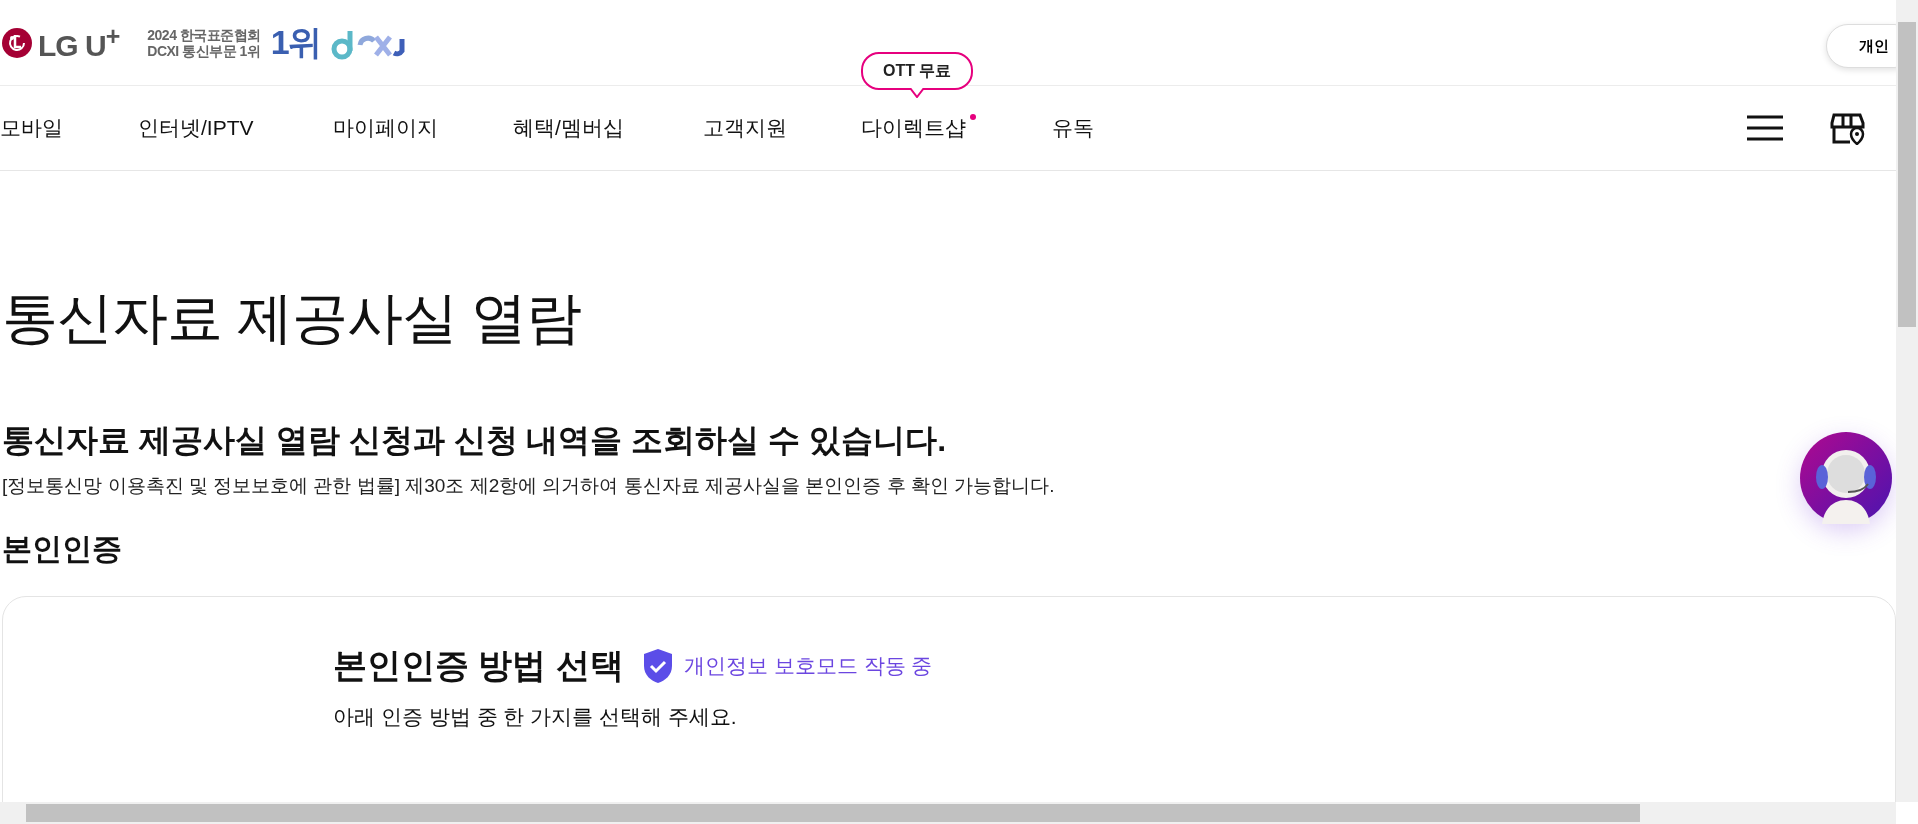  What do you see at coordinates (62, 549) in the screenshot?
I see `section-heading: 본인인증` at bounding box center [62, 549].